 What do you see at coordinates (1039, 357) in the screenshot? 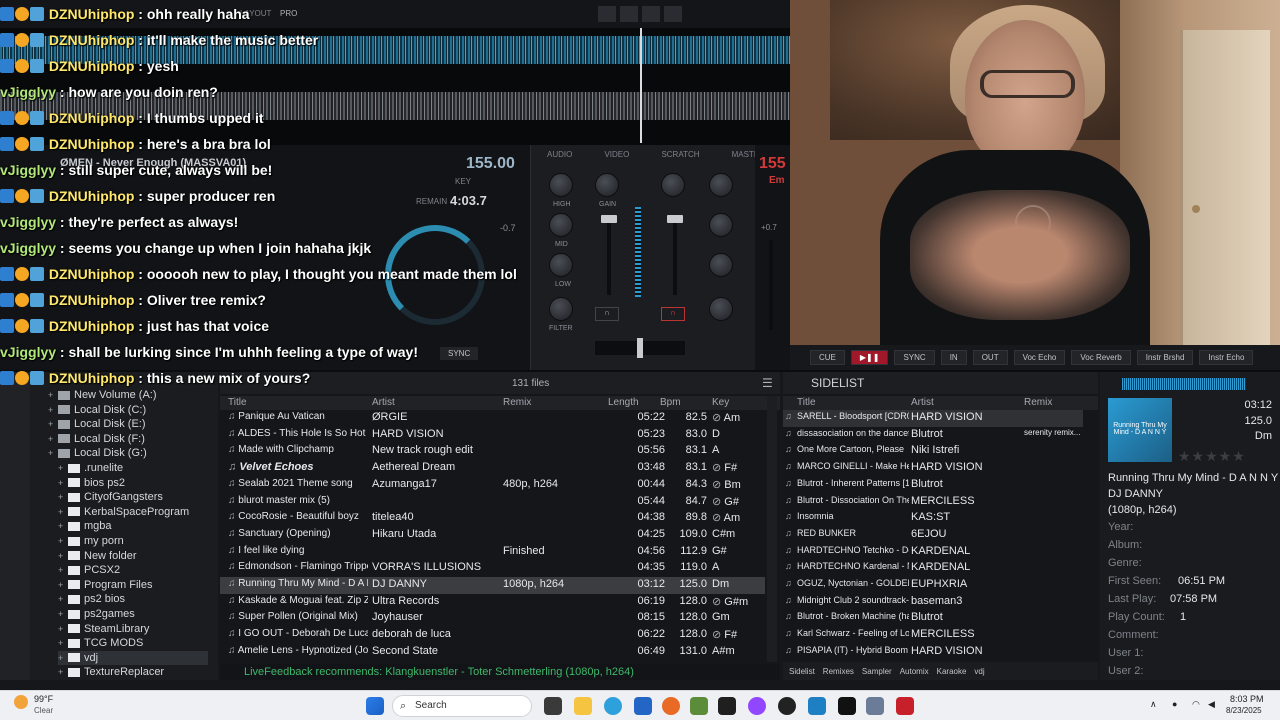
I see `fx-voc-echo: Voc Echo` at bounding box center [1039, 357].